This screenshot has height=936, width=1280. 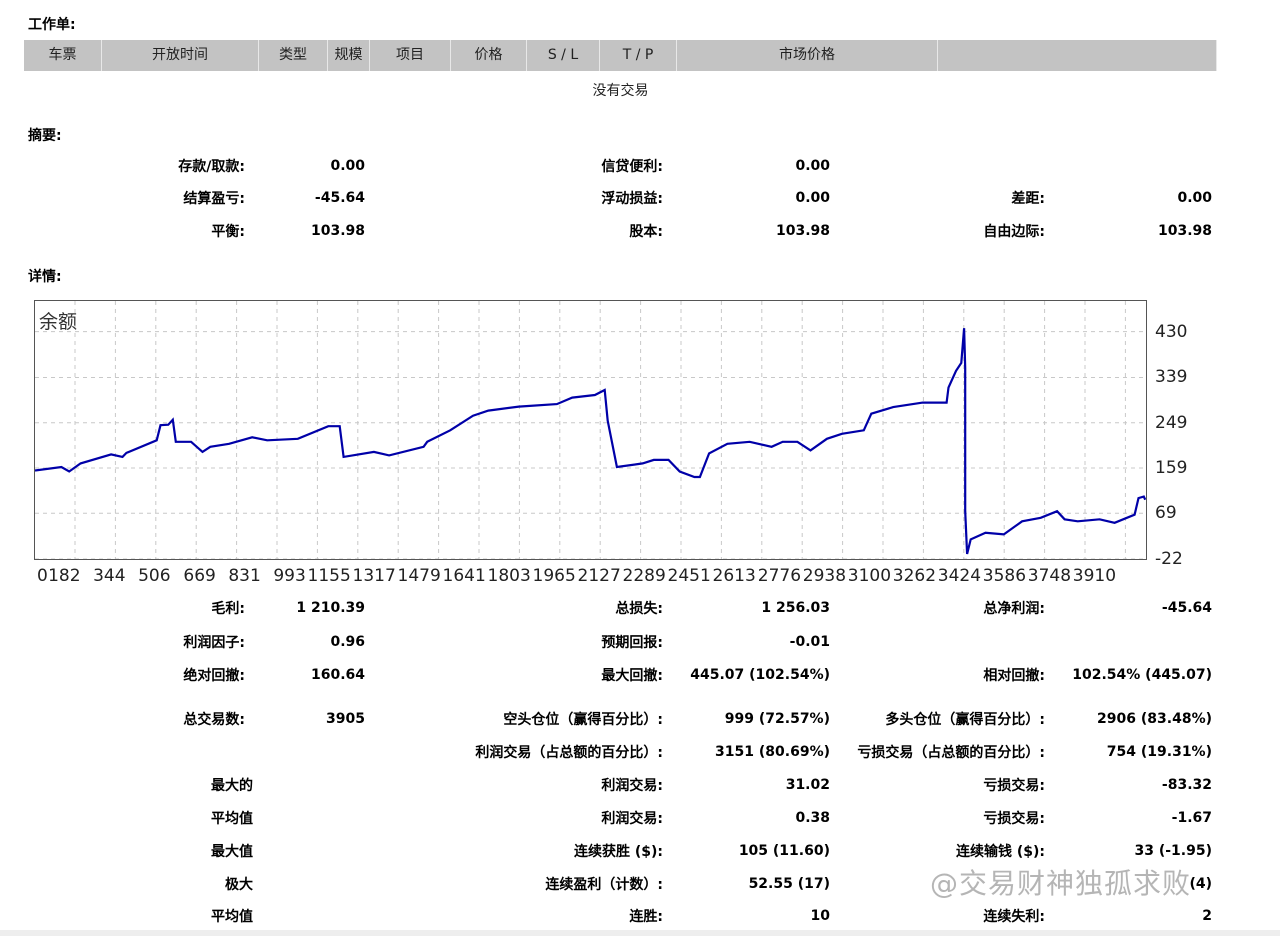 I want to click on stat-value: 10, so click(x=820, y=916).